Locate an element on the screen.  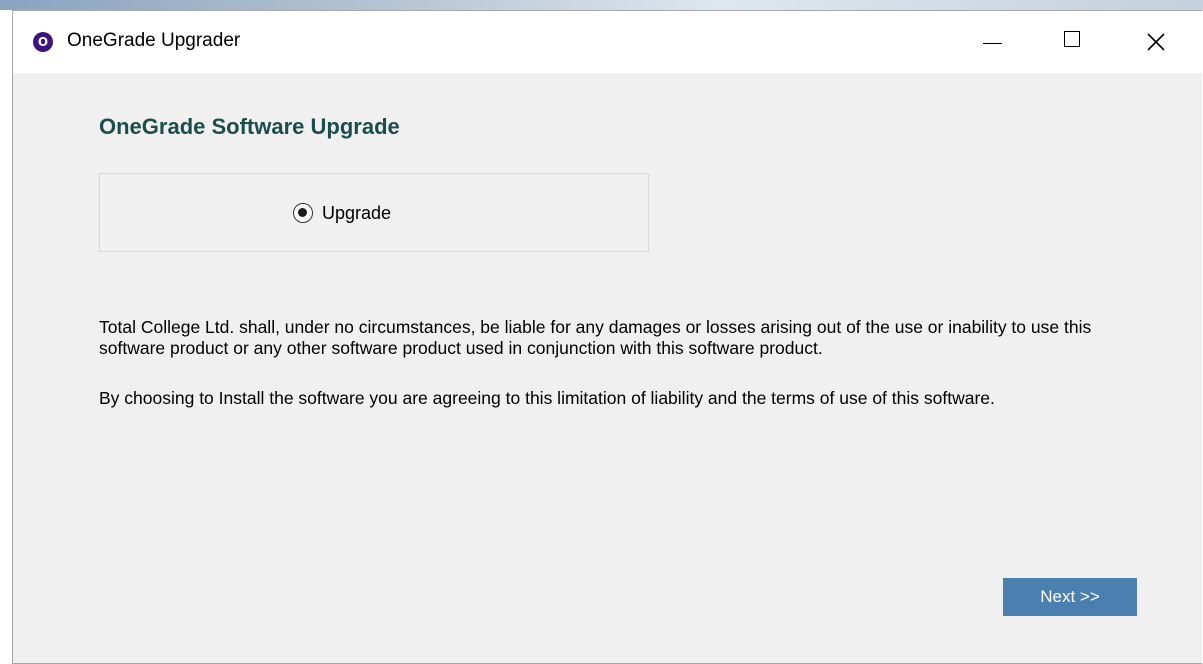
maximize-icon is located at coordinates (1072, 39).